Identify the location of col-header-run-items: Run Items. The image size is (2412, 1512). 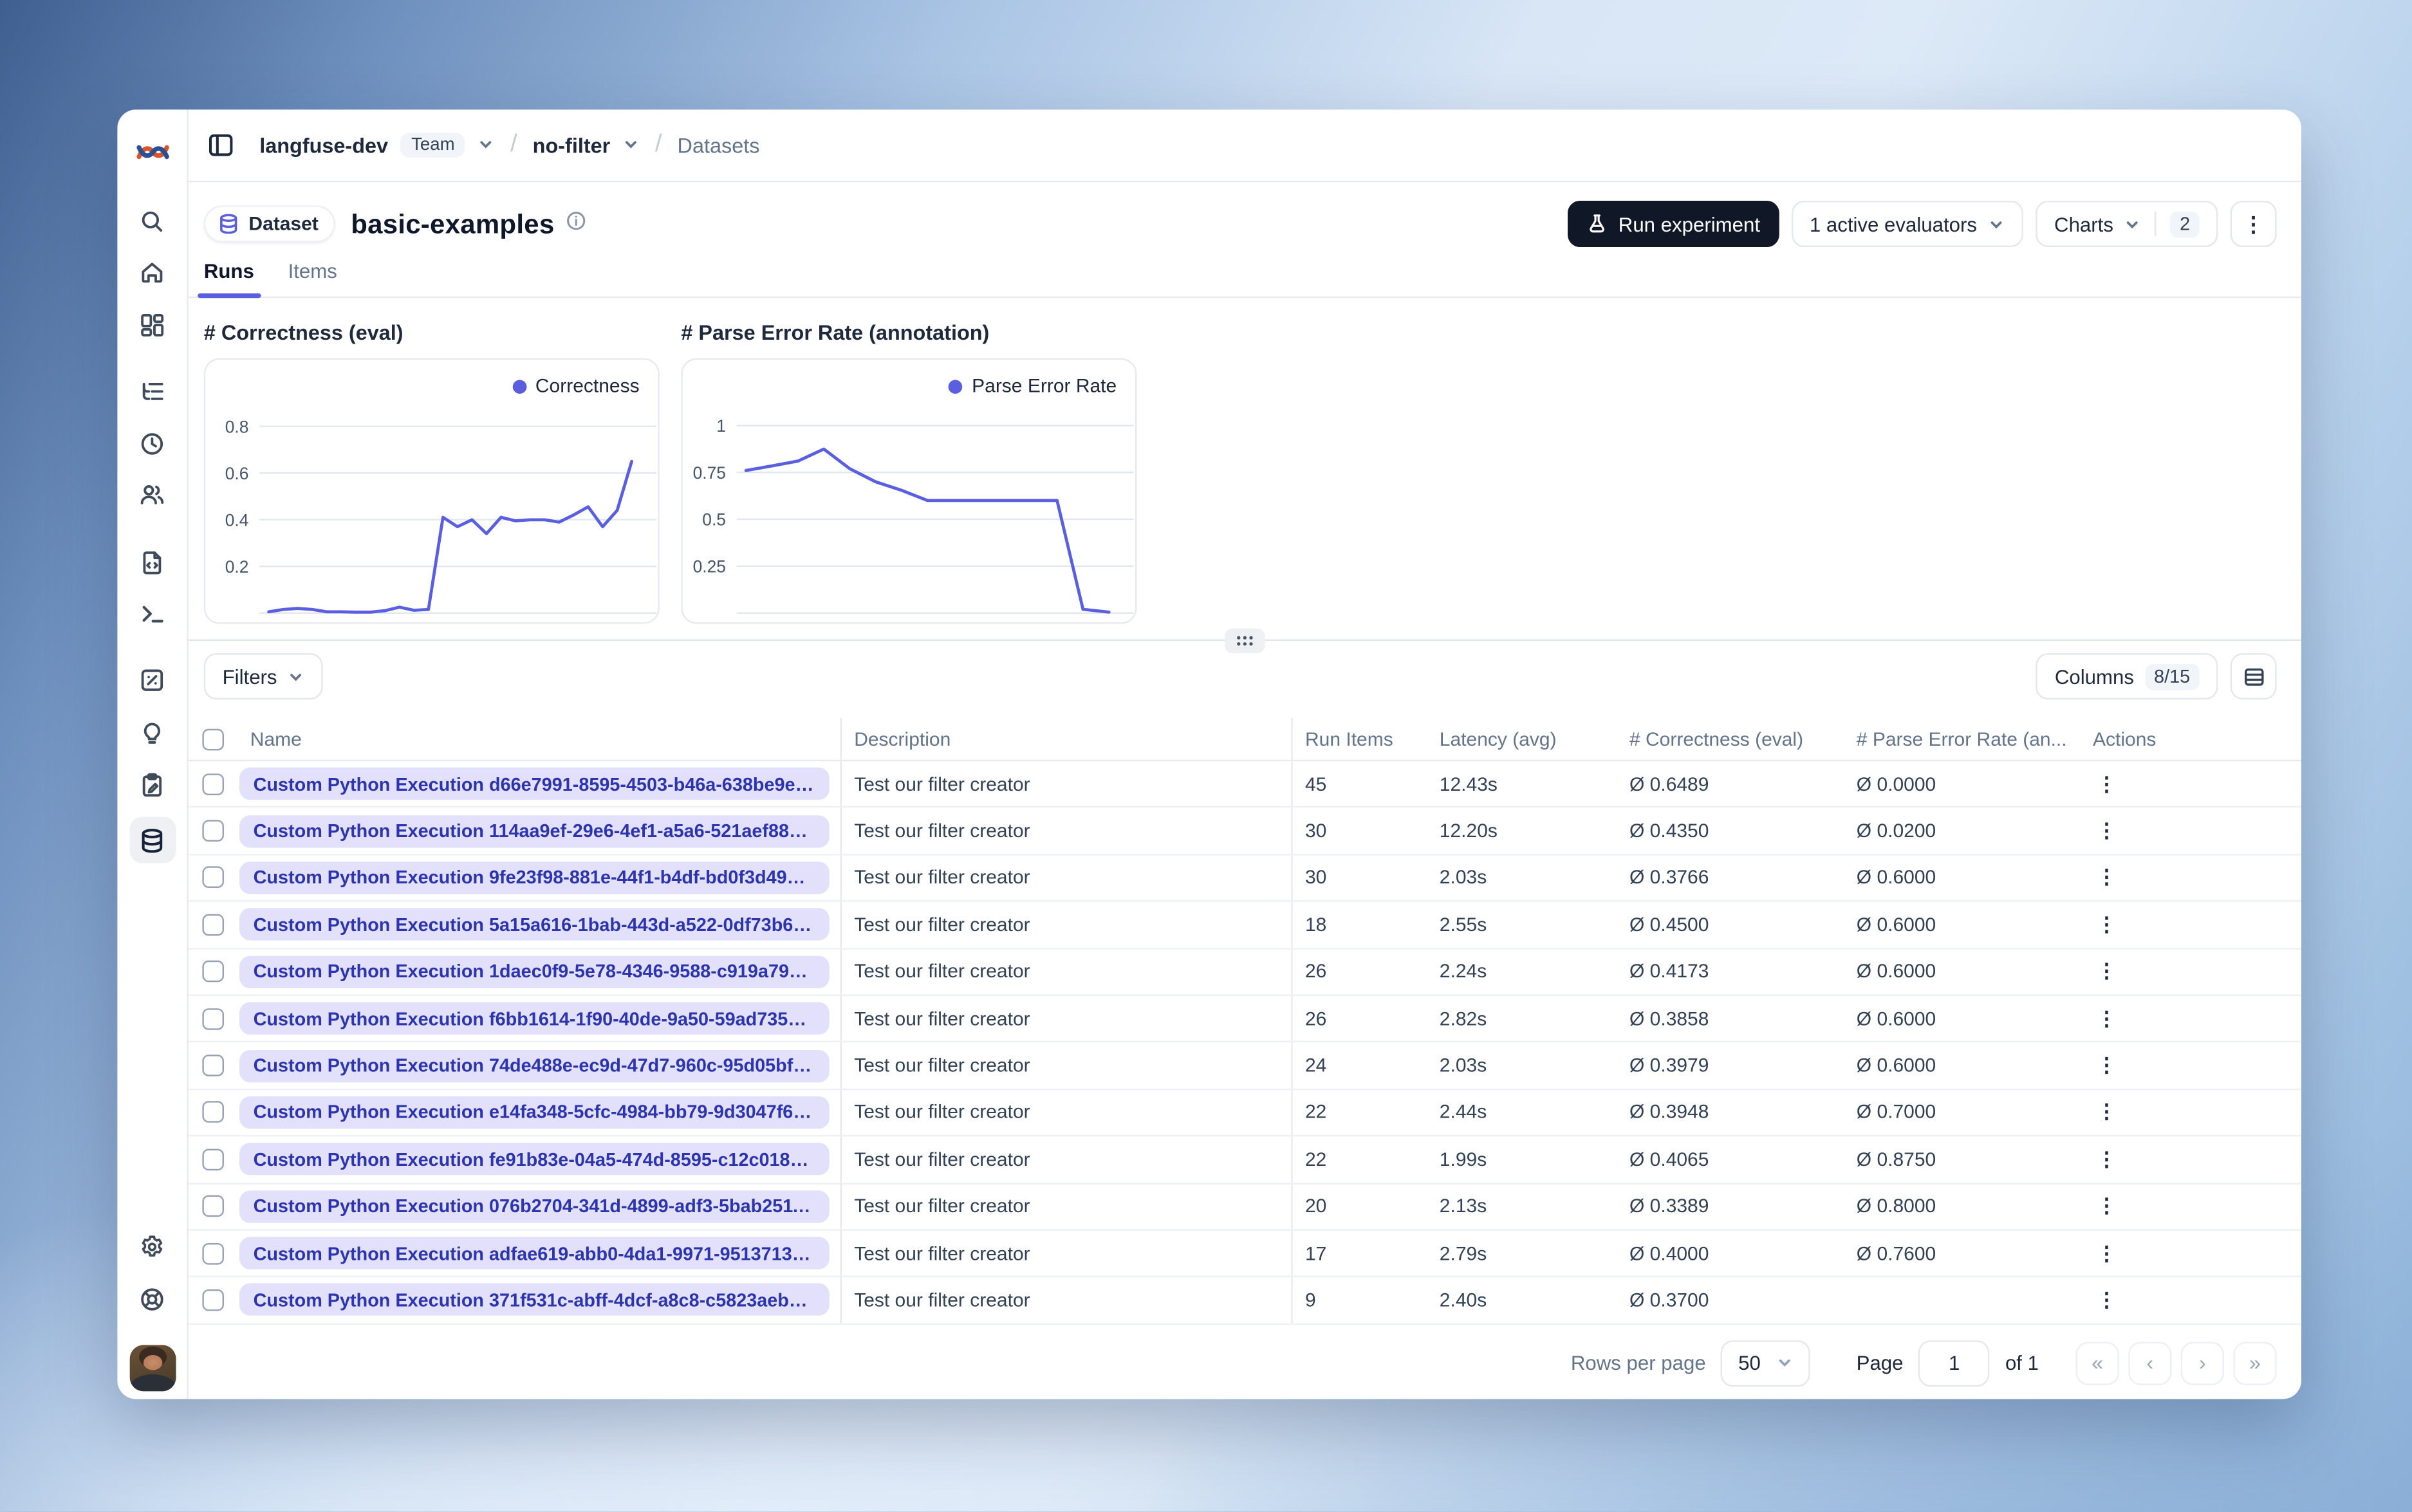
(1360, 739).